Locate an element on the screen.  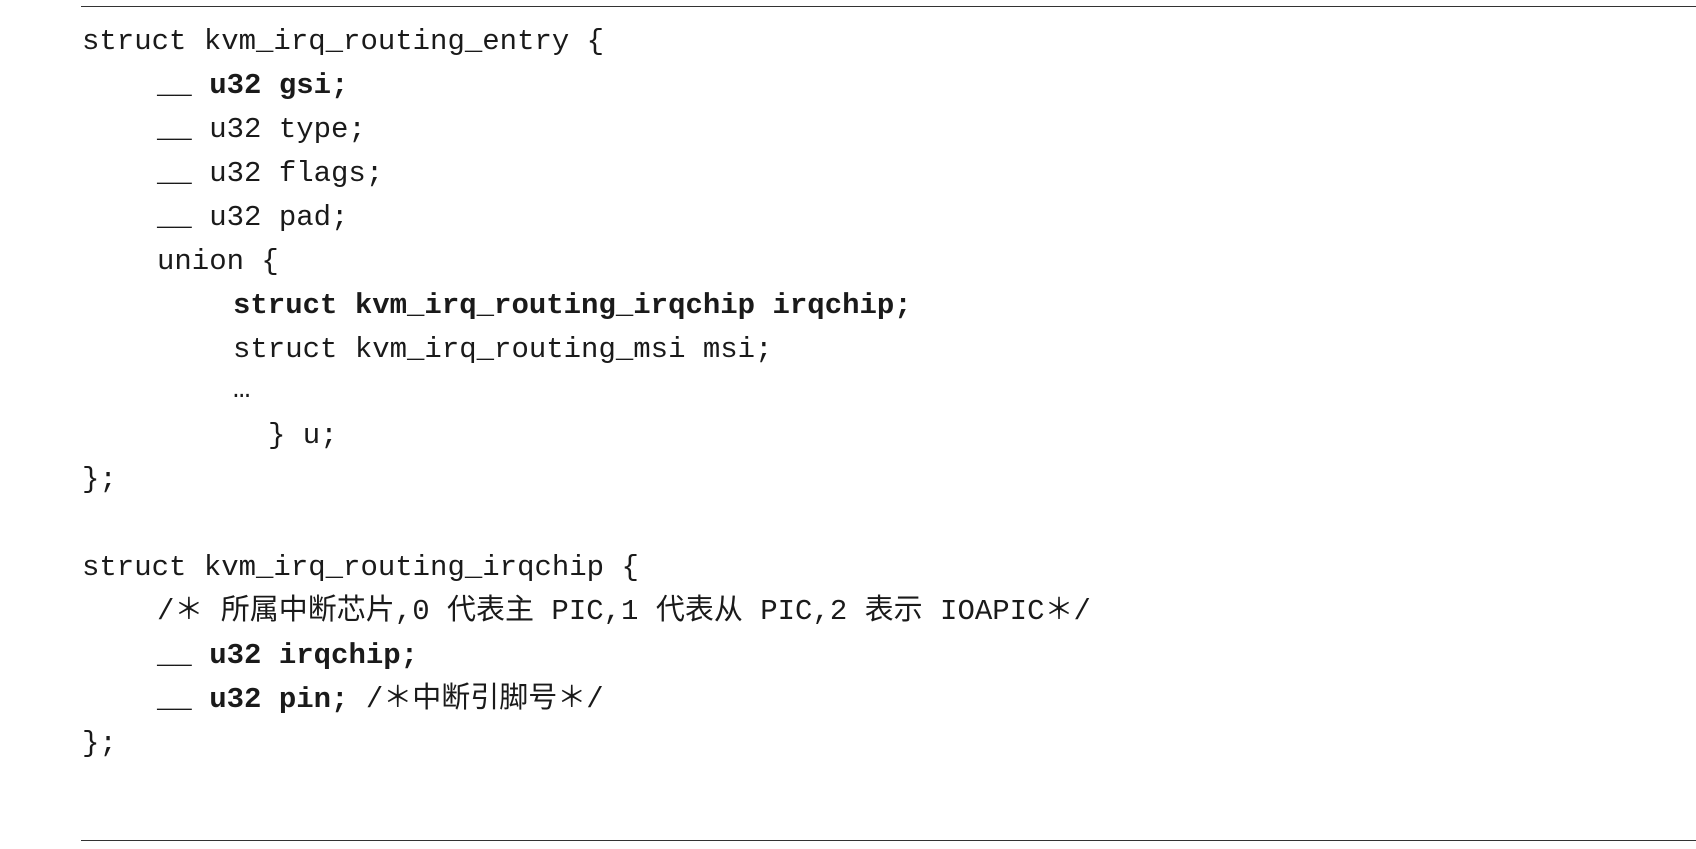
code-line: struct kvm_irq_routing_irqchip { is located at coordinates (360, 567).